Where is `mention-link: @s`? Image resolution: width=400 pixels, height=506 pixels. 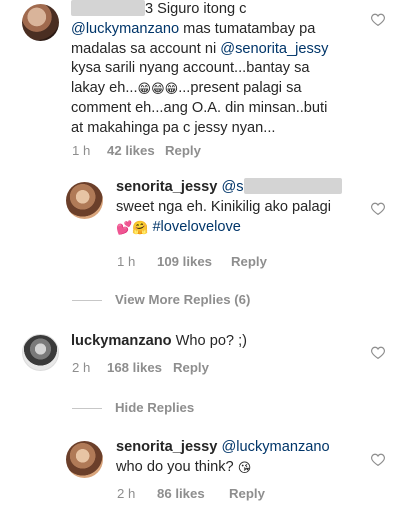 mention-link: @s is located at coordinates (232, 187).